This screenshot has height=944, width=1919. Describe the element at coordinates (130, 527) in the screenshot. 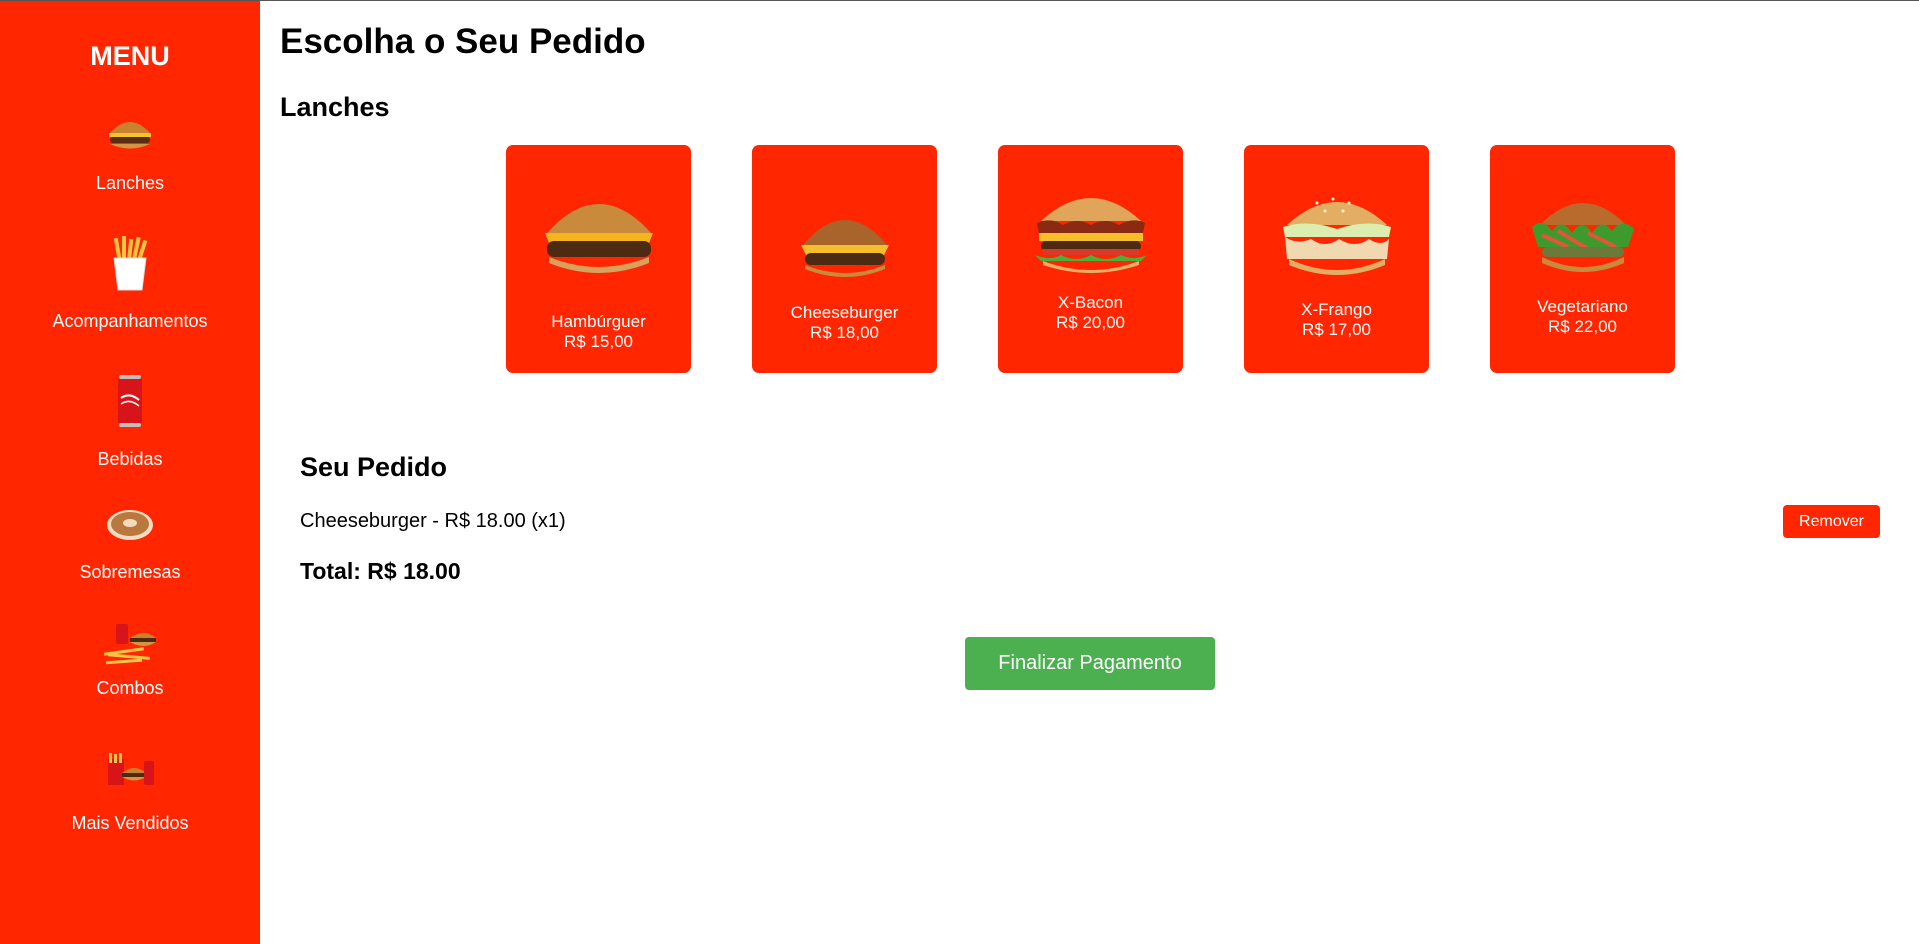

I see `donut-icon` at that location.